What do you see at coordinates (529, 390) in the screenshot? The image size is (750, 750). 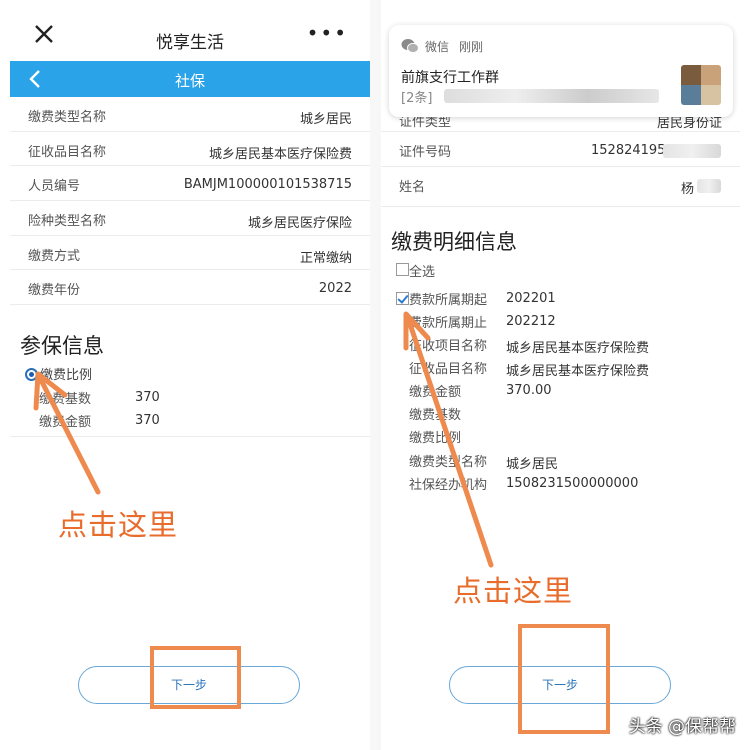 I see `detail-value: 370.00` at bounding box center [529, 390].